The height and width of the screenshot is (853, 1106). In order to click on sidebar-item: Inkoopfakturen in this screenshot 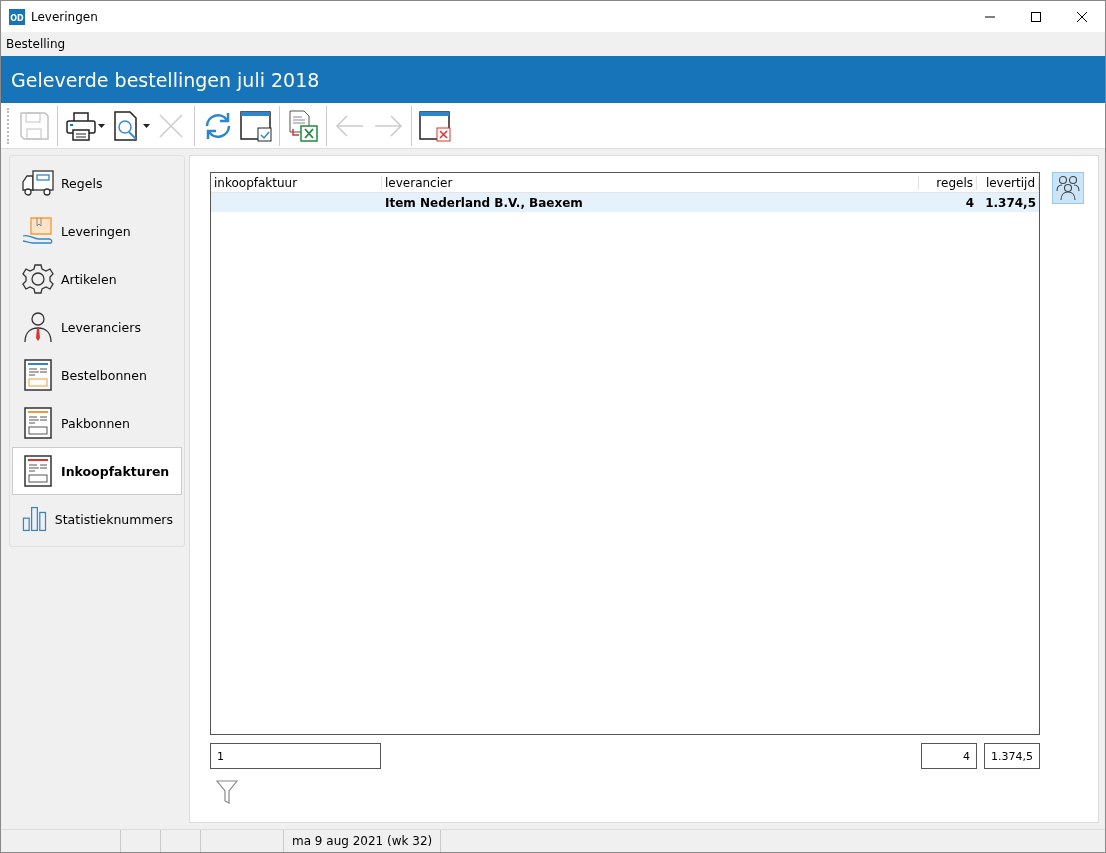, I will do `click(97, 471)`.